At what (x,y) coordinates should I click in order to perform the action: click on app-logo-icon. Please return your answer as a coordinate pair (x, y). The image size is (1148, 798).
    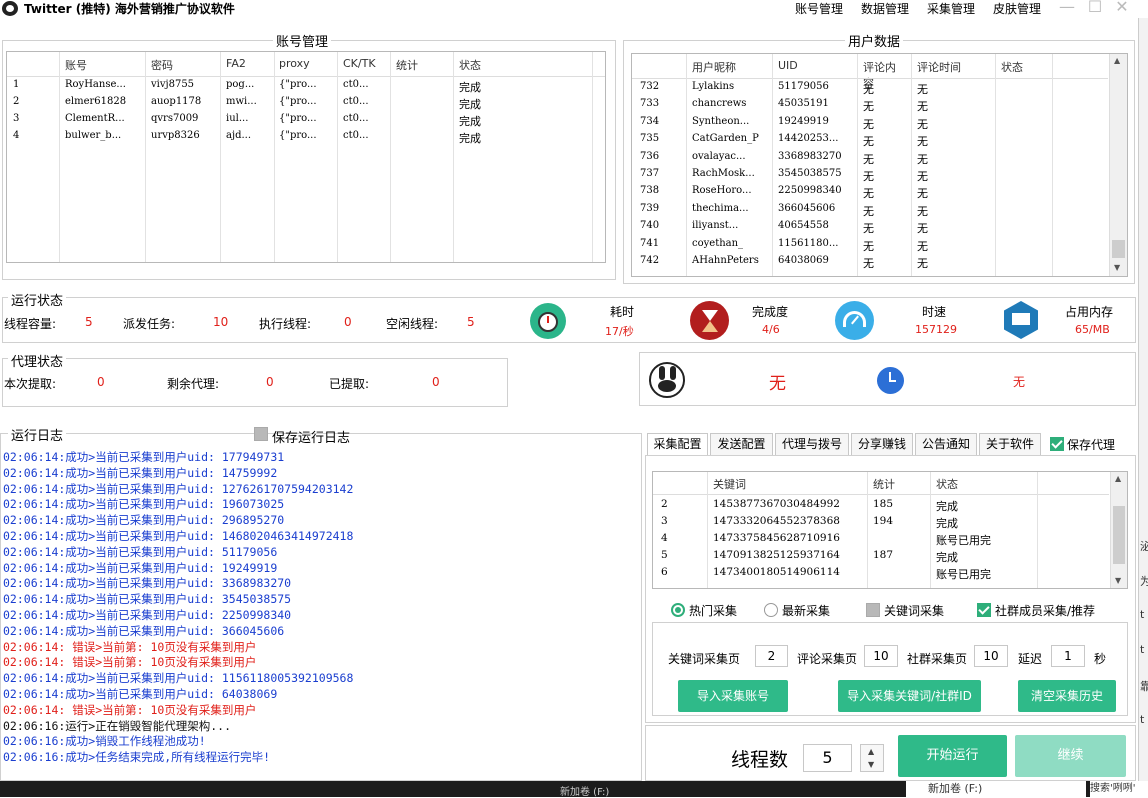
    Looking at the image, I should click on (10, 8).